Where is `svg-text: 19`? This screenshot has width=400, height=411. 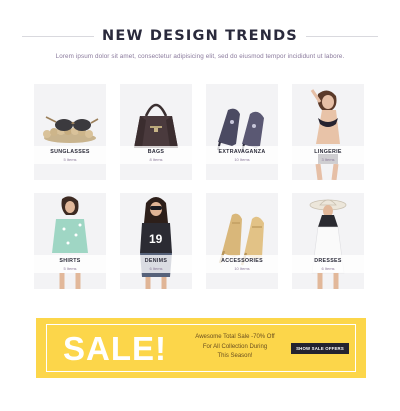
svg-text: 19 is located at coordinates (156, 239).